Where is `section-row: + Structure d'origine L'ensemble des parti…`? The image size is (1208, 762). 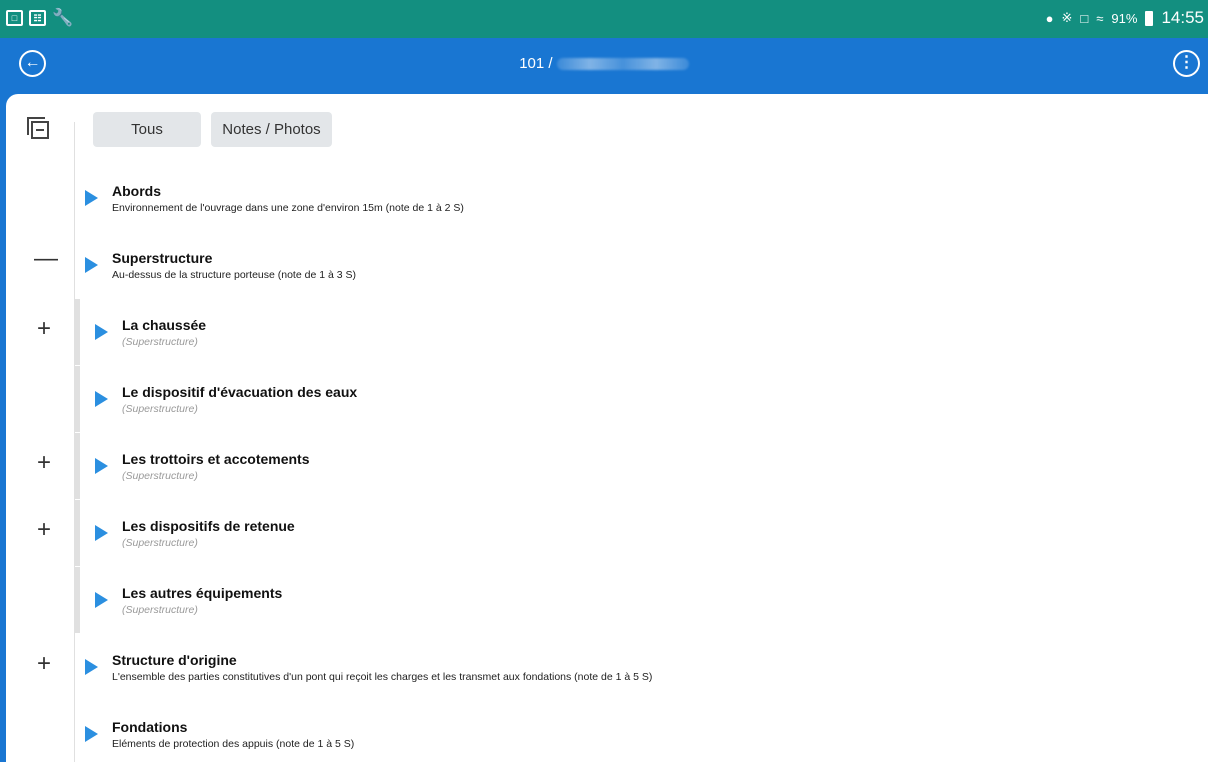 section-row: + Structure d'origine L'ensemble des parti… is located at coordinates (607, 667).